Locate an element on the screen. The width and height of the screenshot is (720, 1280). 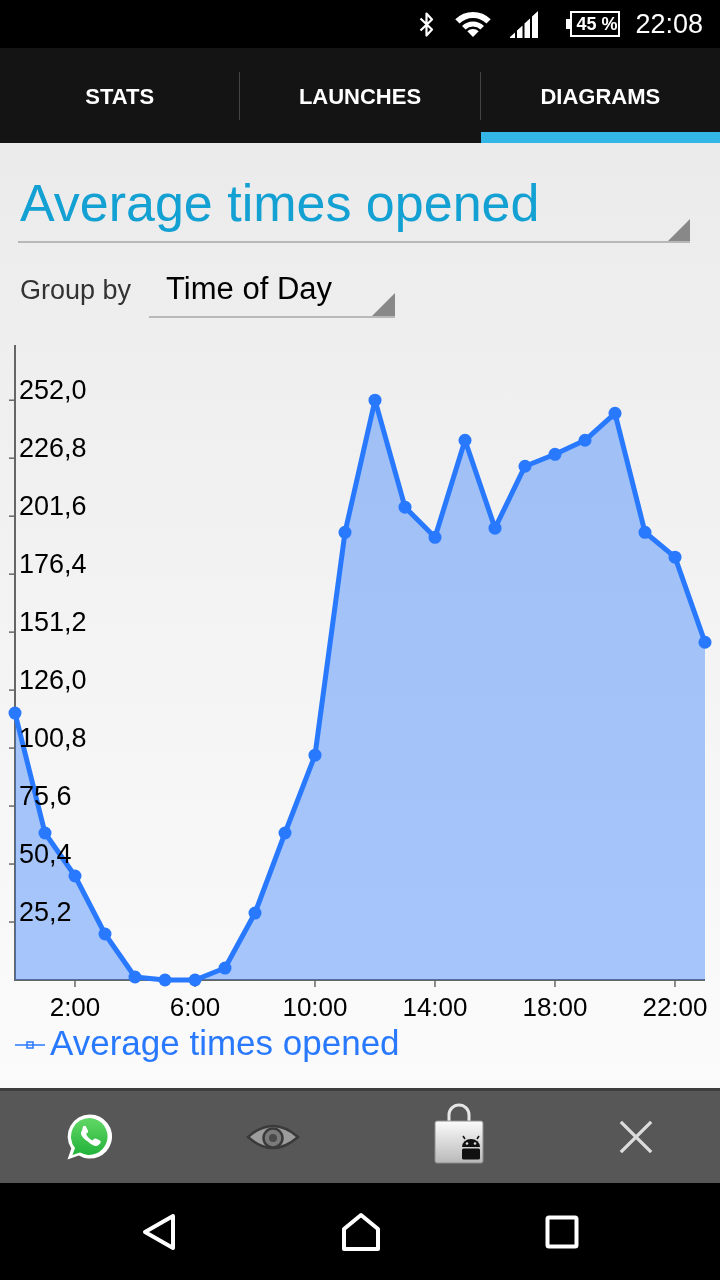
recent-apps-icon is located at coordinates (562, 1231).